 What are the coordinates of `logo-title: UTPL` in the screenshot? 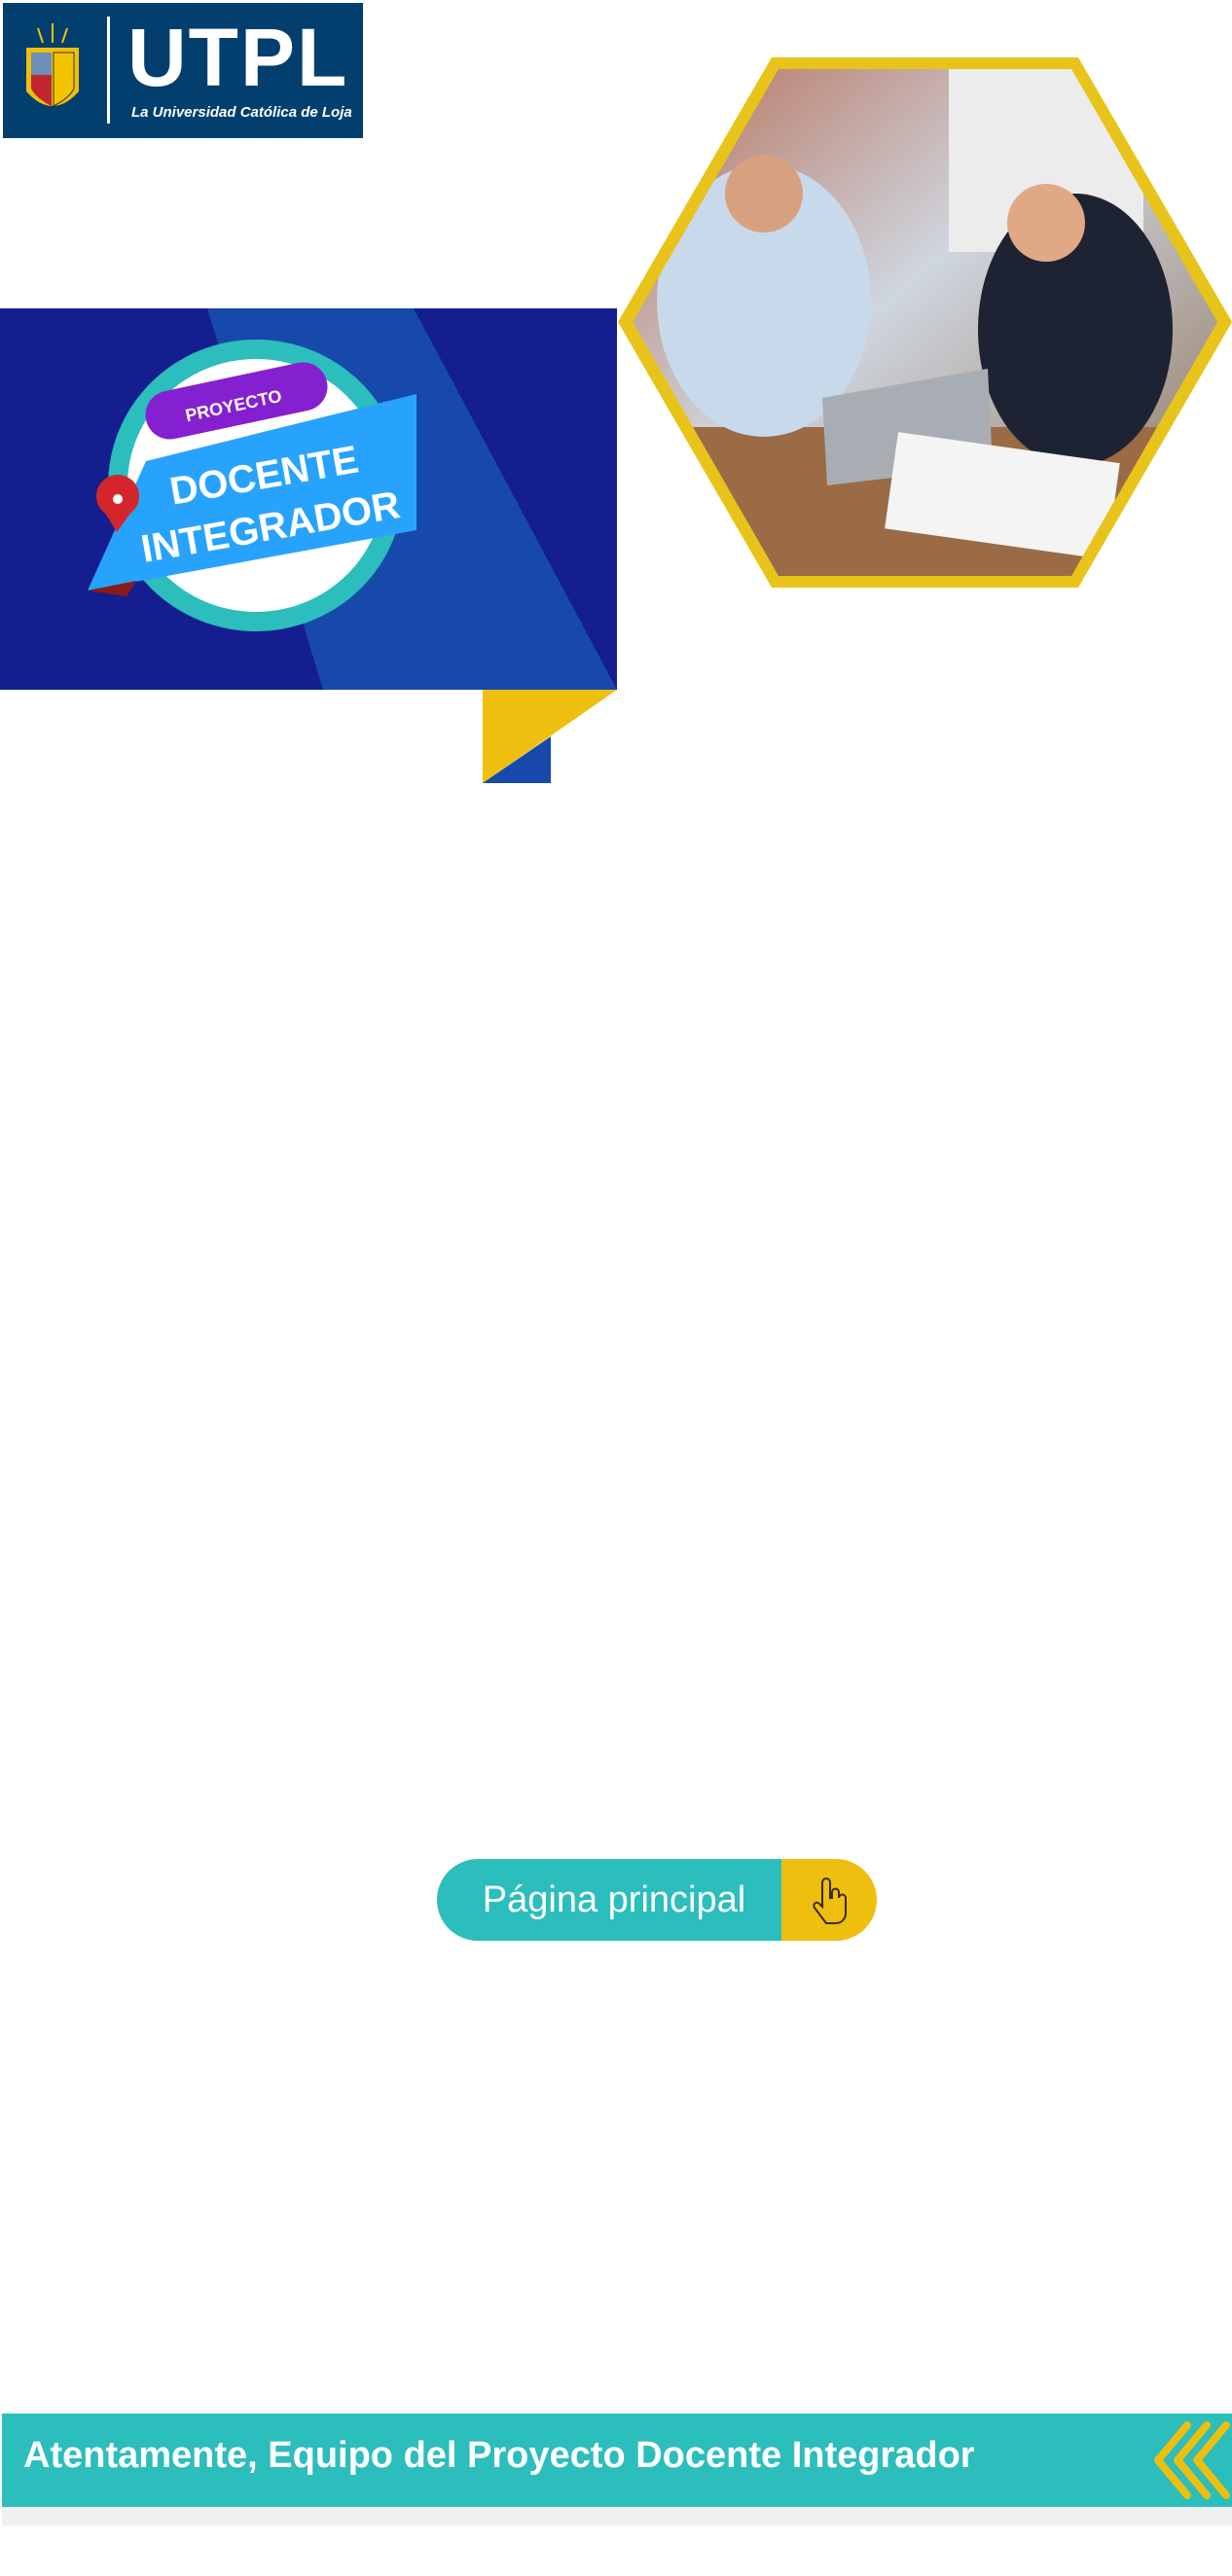 It's located at (238, 57).